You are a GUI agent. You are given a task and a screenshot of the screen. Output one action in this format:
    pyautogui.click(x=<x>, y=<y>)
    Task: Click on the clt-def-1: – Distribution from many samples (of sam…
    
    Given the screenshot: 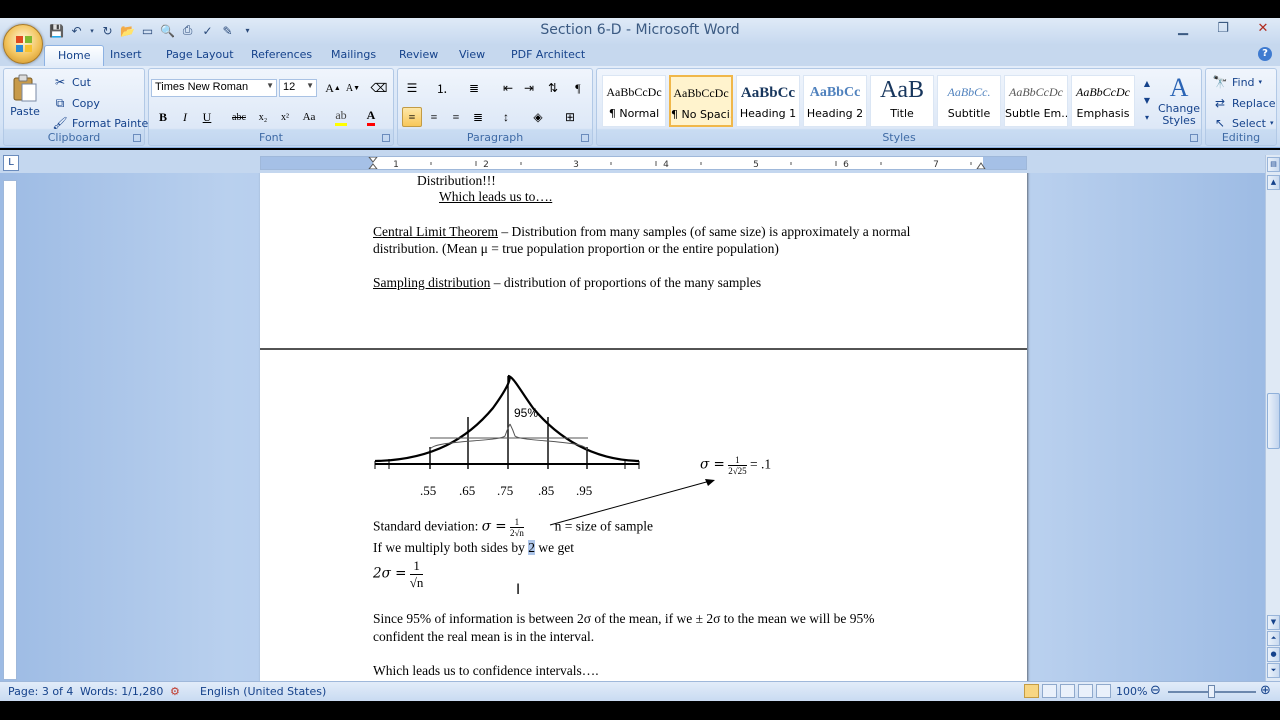 What is the action you would take?
    pyautogui.click(x=704, y=231)
    